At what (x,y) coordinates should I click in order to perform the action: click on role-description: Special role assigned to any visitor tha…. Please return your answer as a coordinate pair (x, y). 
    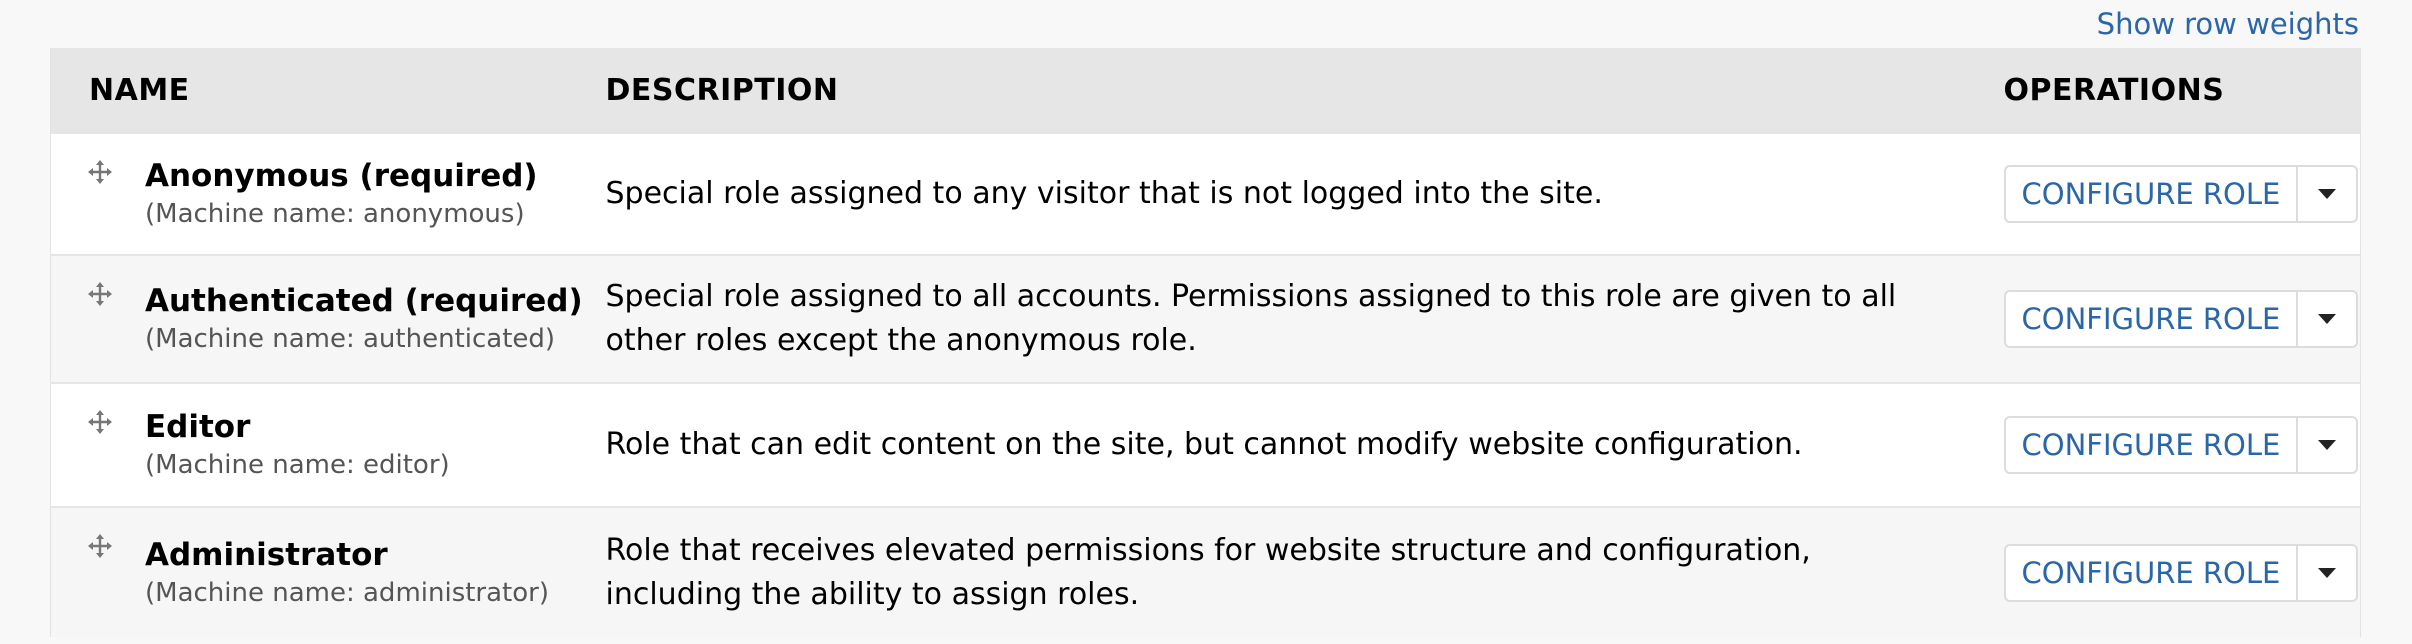
    Looking at the image, I should click on (1104, 193).